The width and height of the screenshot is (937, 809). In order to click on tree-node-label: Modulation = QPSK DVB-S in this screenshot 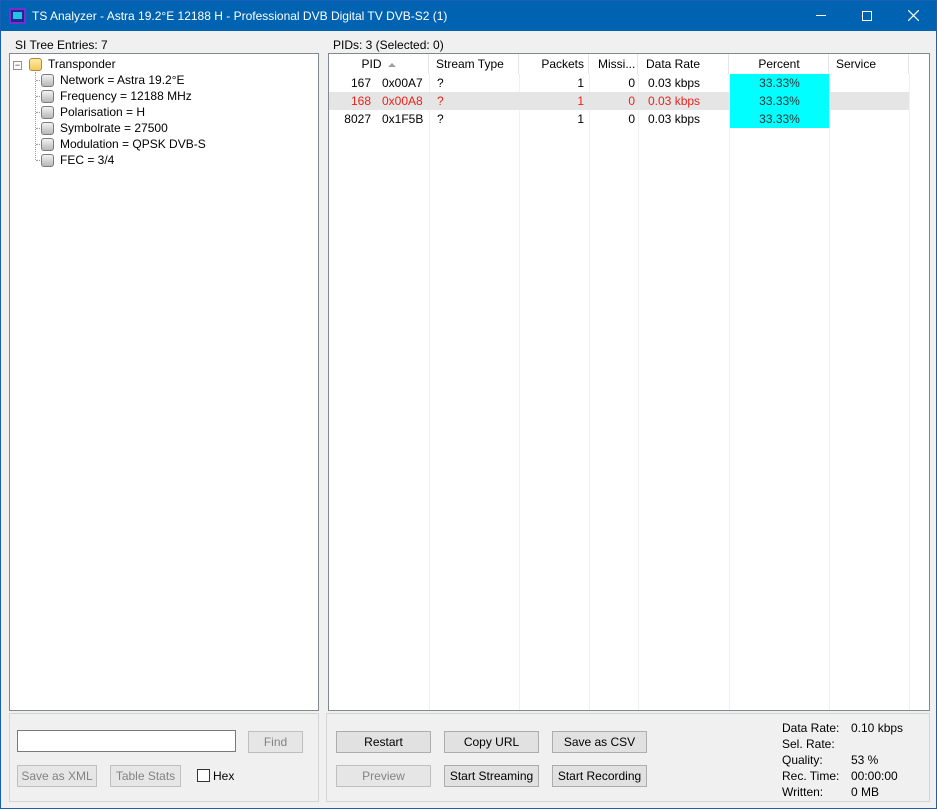, I will do `click(133, 144)`.